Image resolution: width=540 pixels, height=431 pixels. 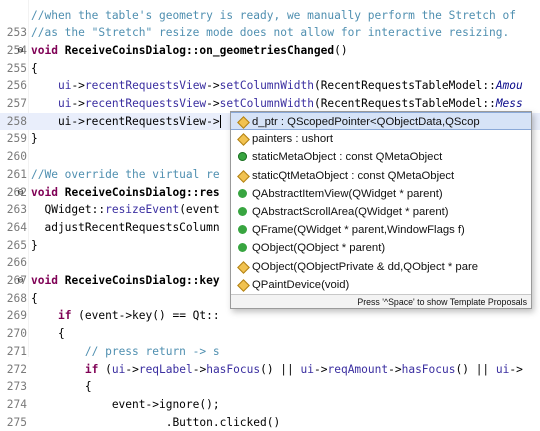 I want to click on code-token: (, so click(x=105, y=369).